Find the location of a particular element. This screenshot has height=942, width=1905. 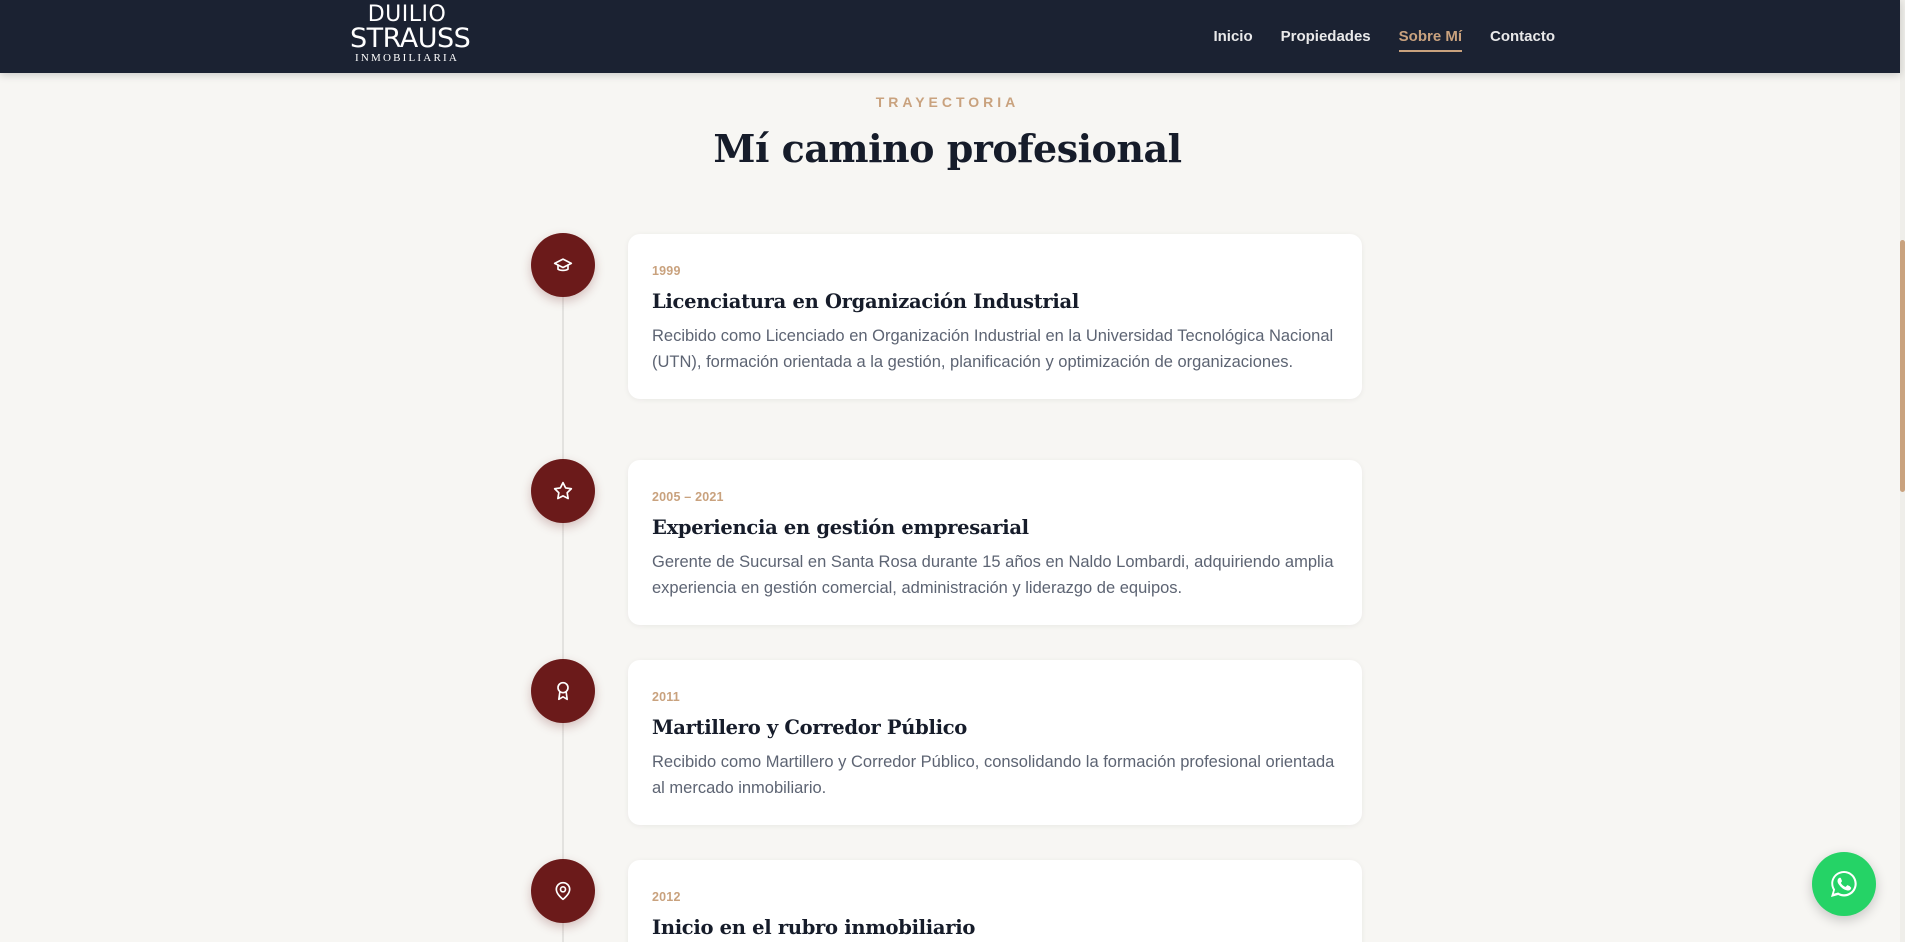

logo: DUILIO STRAUSS INMOBILIARIA is located at coordinates (410, 34).